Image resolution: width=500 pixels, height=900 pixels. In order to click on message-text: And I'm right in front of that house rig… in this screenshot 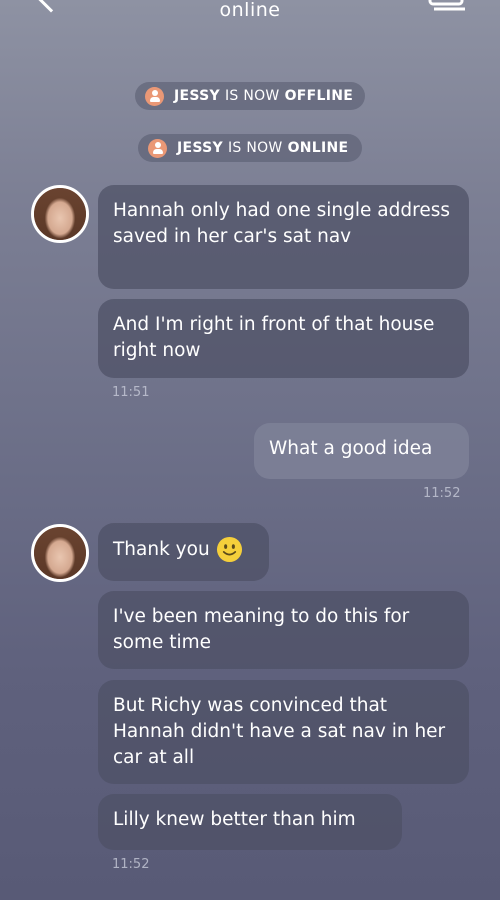, I will do `click(274, 337)`.